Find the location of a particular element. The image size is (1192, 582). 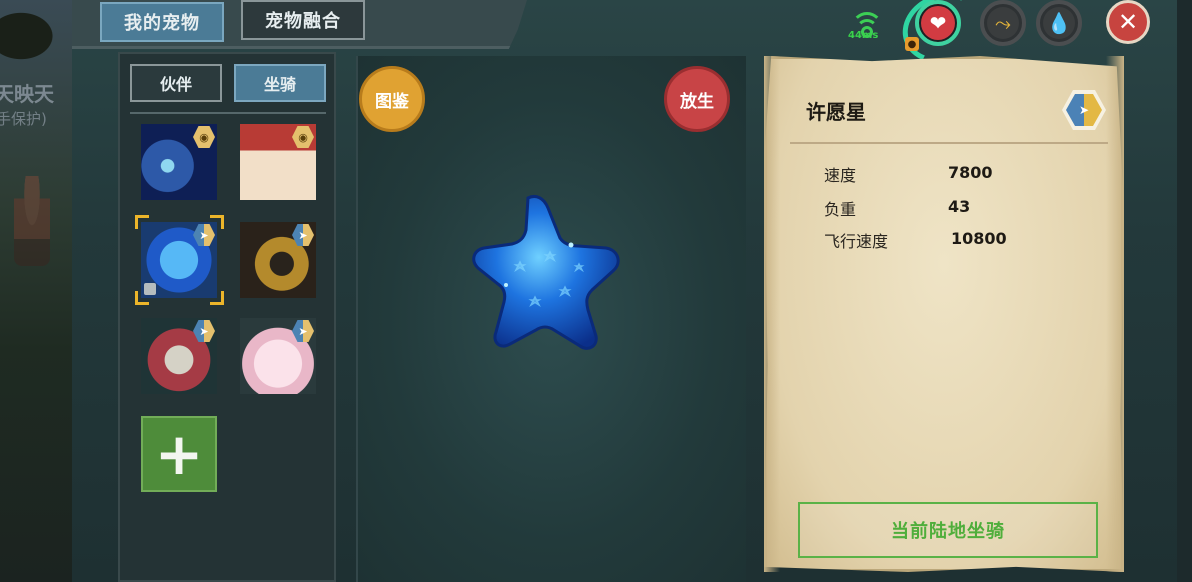

ping-readout: 44ms is located at coordinates (863, 35).